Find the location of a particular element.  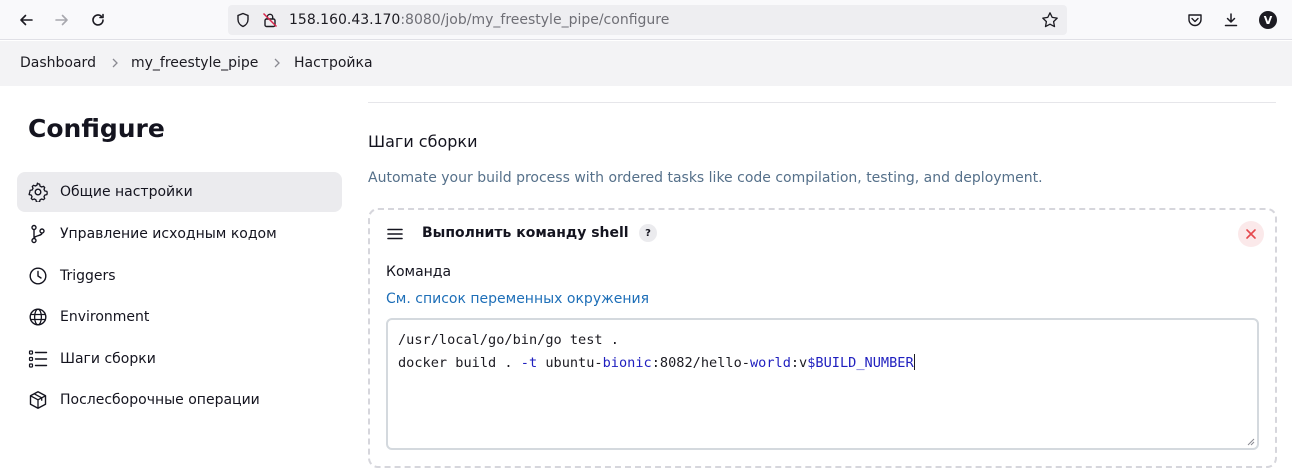

drag-handle-icon is located at coordinates (395, 234).